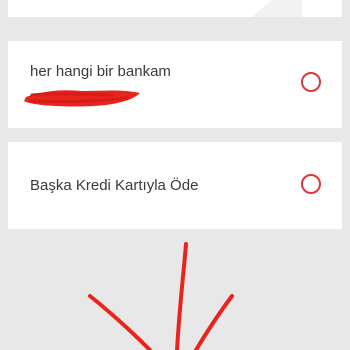 The height and width of the screenshot is (350, 350). Describe the element at coordinates (100, 71) in the screenshot. I see `payment-option-label: her hangi bir bankam` at that location.